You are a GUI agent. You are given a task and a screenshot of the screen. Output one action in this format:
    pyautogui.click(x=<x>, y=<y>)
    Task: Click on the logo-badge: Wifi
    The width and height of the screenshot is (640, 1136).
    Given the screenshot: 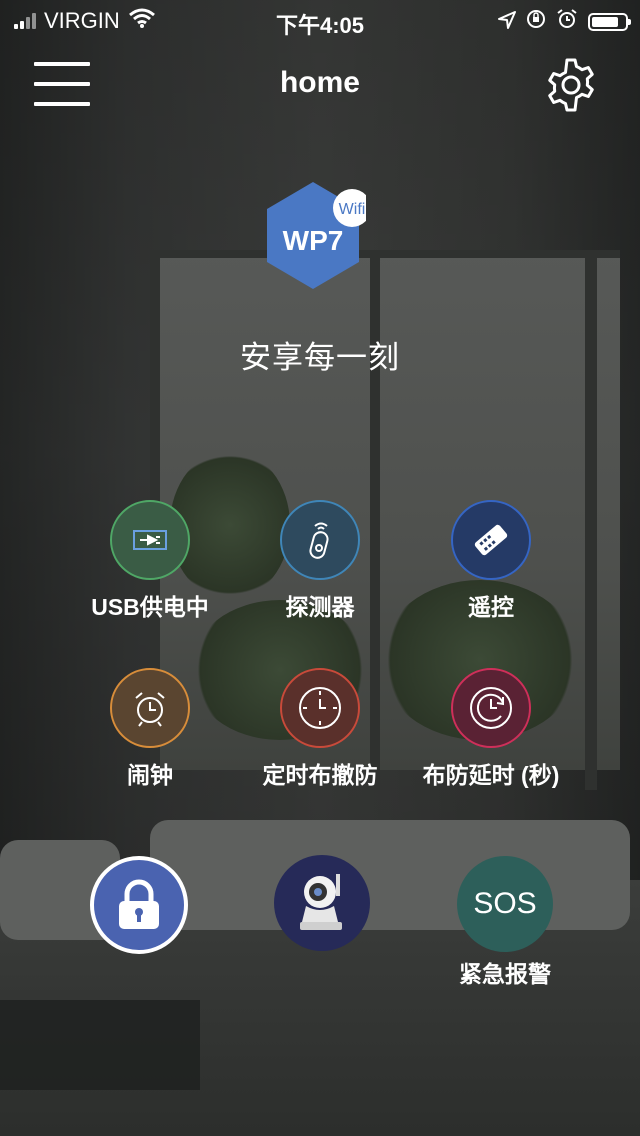 What is the action you would take?
    pyautogui.click(x=352, y=209)
    